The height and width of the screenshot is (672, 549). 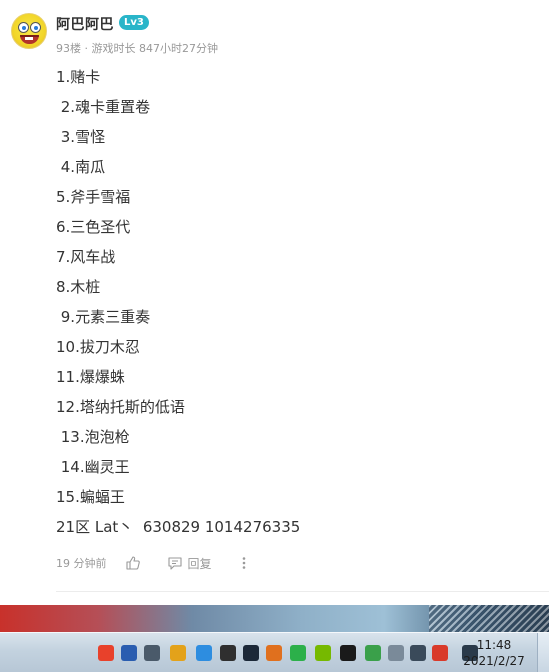 What do you see at coordinates (396, 653) in the screenshot?
I see `notes-icon` at bounding box center [396, 653].